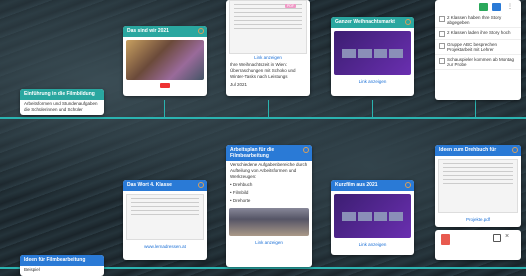 Image resolution: width=526 pixels, height=276 pixels. I want to click on task-item: 2 Klassen haben Ihre Story abgegeben, so click(478, 20).